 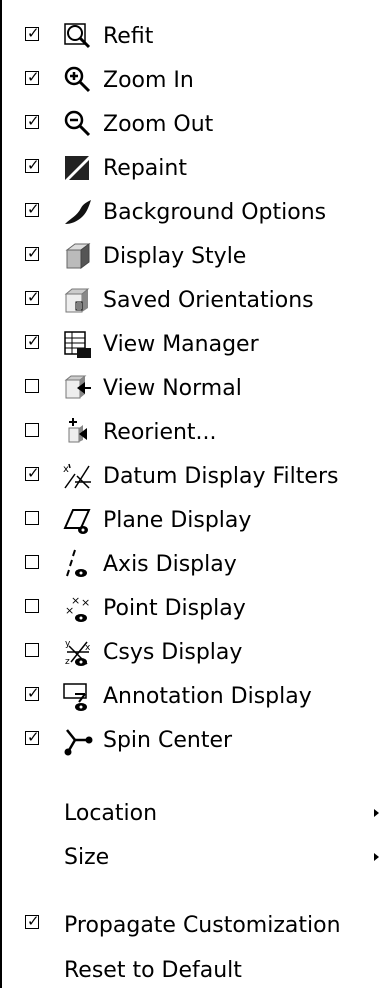 I want to click on menu-item-saved-orientations: ✓ Saved Orientations, so click(x=190, y=301).